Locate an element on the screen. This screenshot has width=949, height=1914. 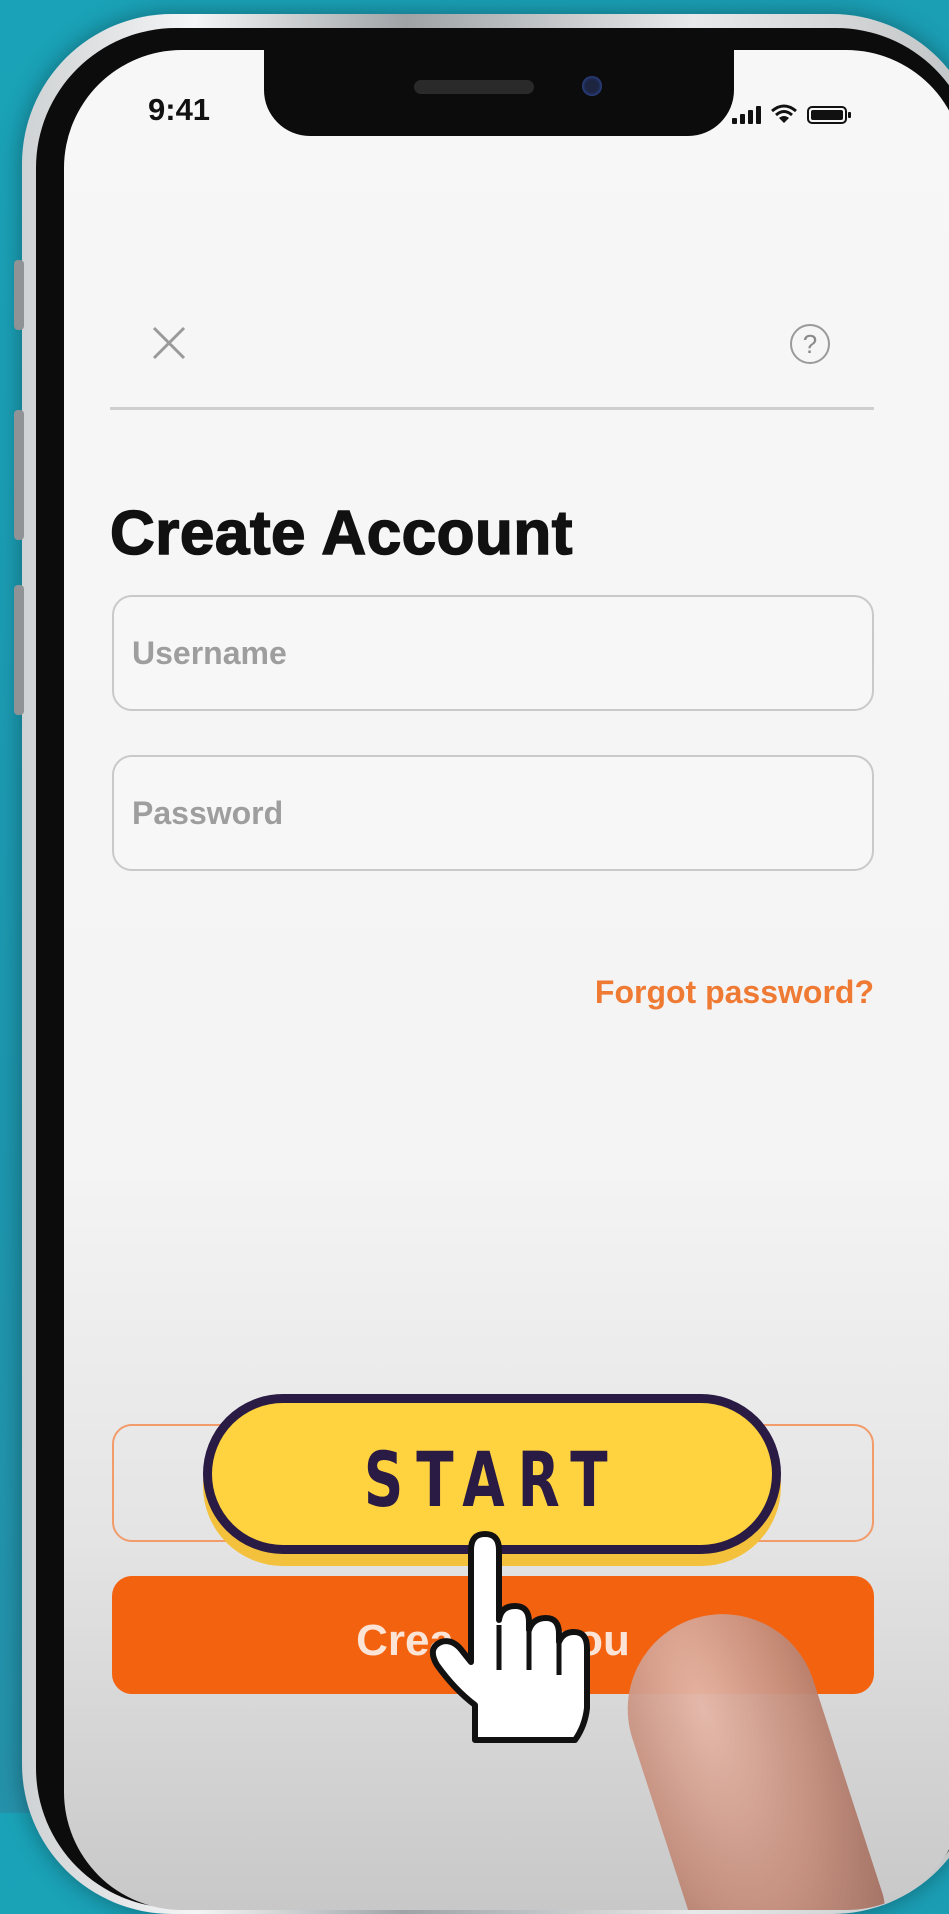
status-time: 9:41 is located at coordinates (179, 109).